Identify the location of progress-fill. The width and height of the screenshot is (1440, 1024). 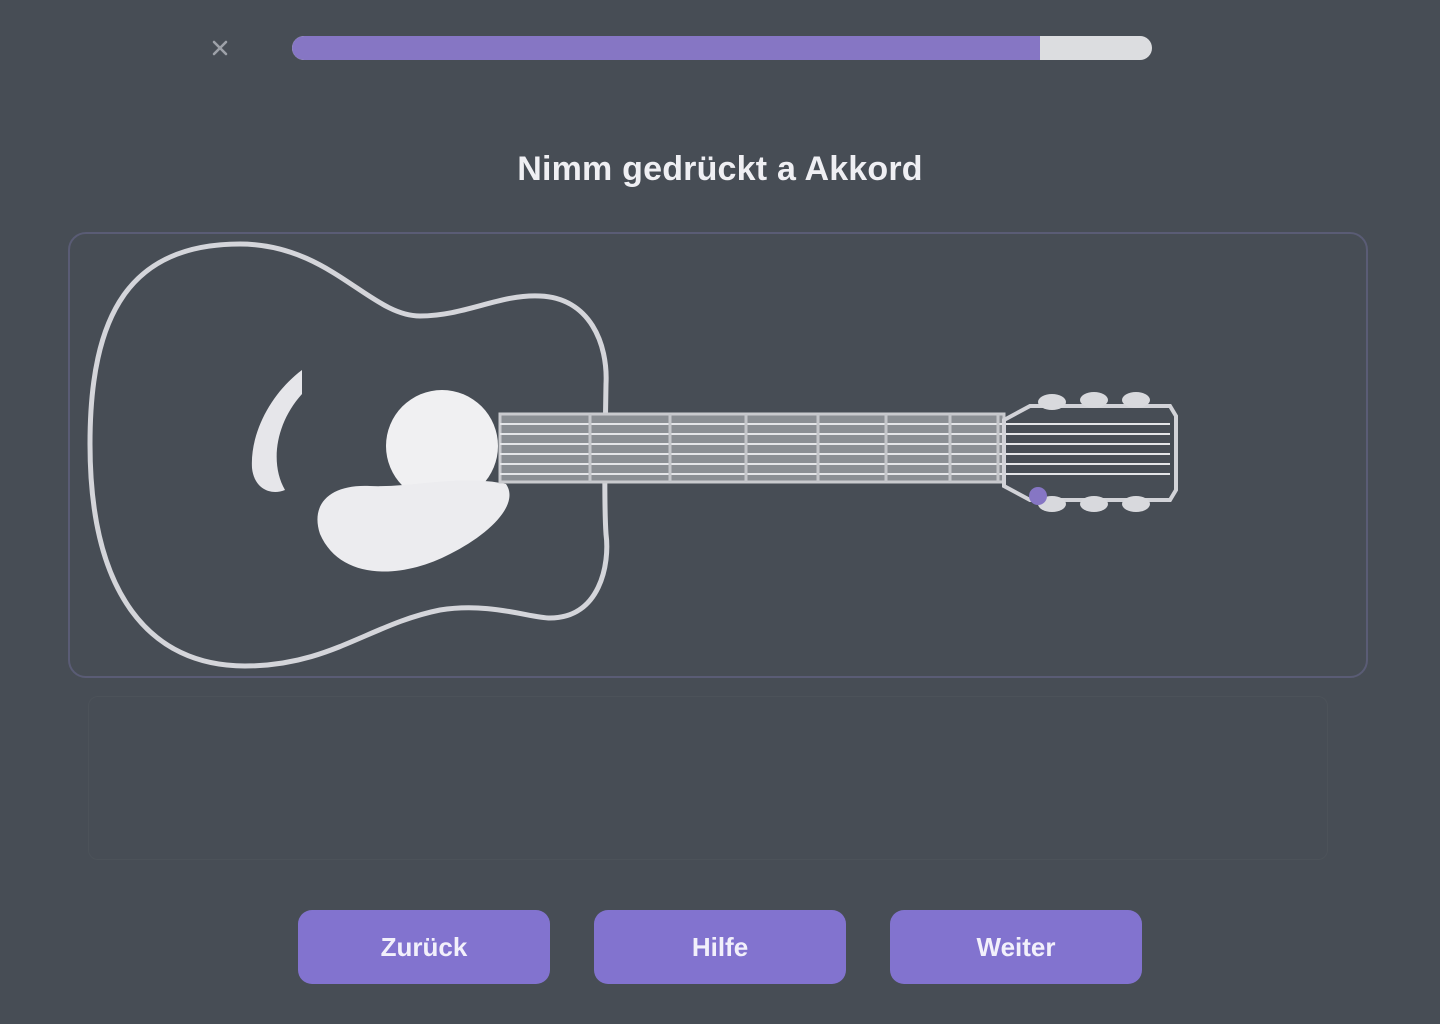
(666, 48).